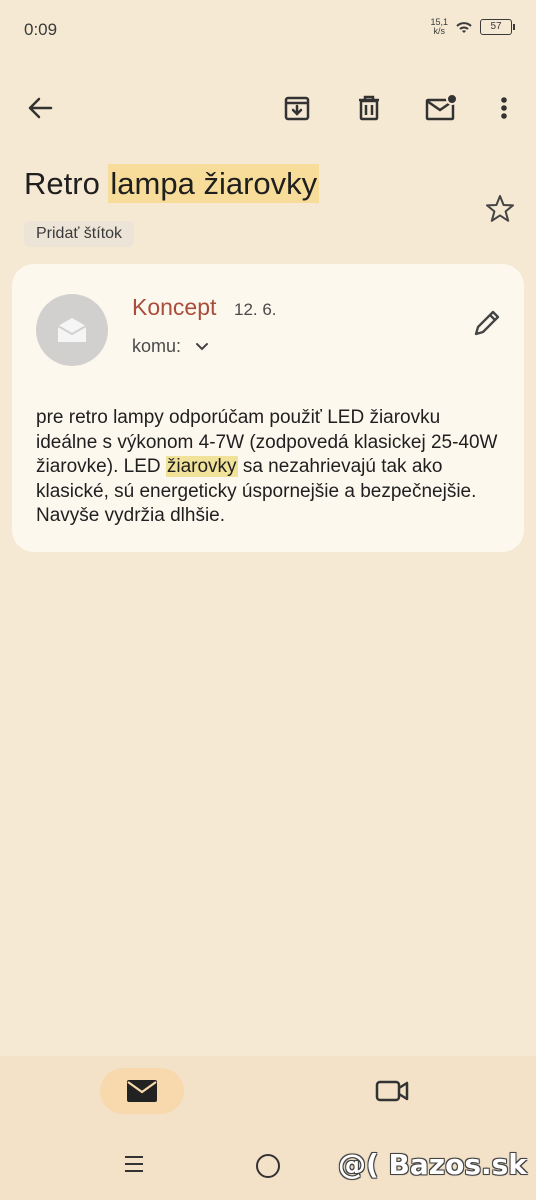 The height and width of the screenshot is (1200, 536). What do you see at coordinates (464, 27) in the screenshot?
I see `wifi-icon` at bounding box center [464, 27].